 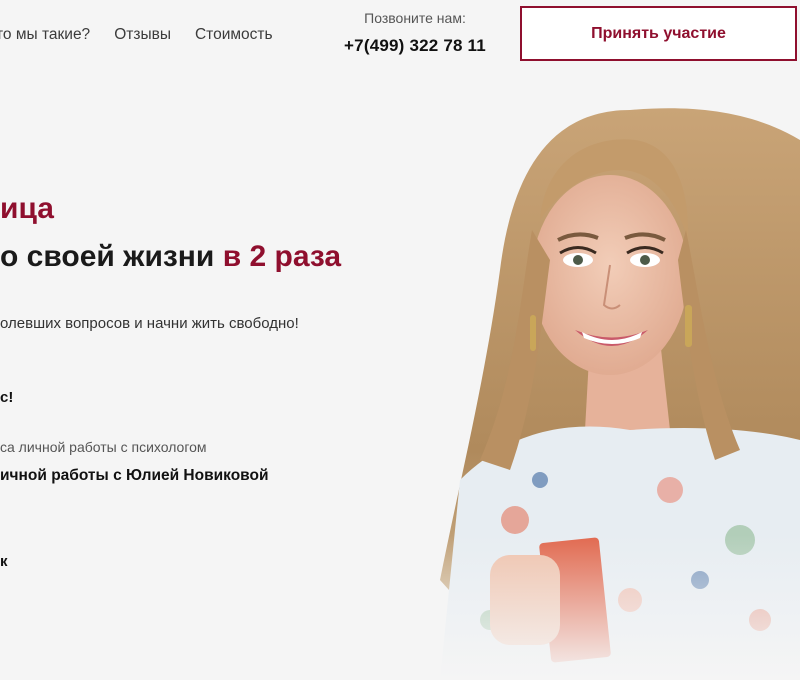 I want to click on bonus-caption: са личной работы с психологом, so click(x=103, y=447).